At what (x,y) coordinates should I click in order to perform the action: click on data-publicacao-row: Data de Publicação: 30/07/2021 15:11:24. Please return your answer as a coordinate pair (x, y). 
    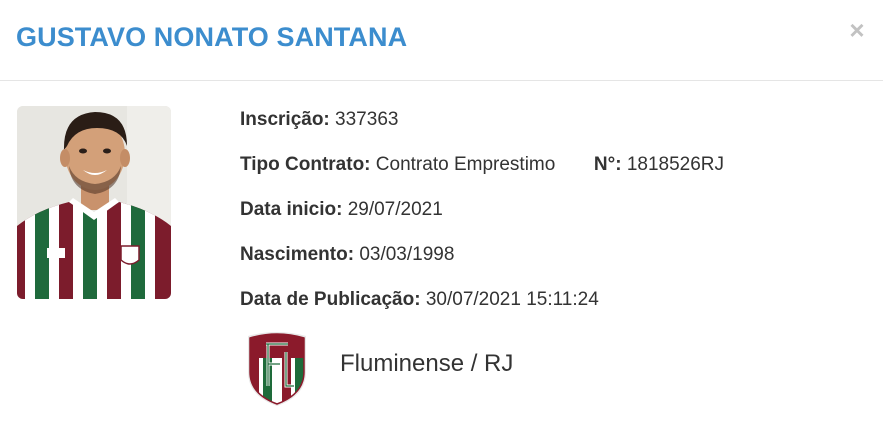
    Looking at the image, I should click on (482, 310).